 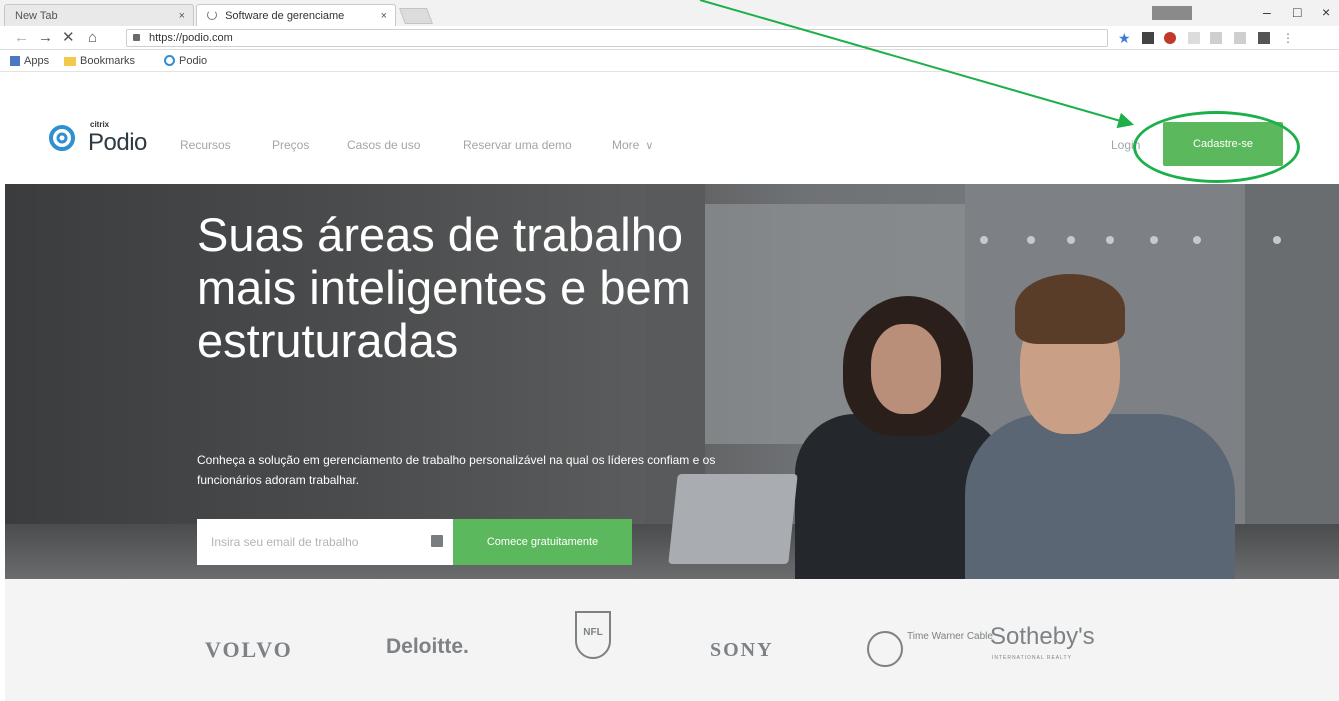 What do you see at coordinates (1042, 636) in the screenshot?
I see `logo-sothebys: Sotheby's` at bounding box center [1042, 636].